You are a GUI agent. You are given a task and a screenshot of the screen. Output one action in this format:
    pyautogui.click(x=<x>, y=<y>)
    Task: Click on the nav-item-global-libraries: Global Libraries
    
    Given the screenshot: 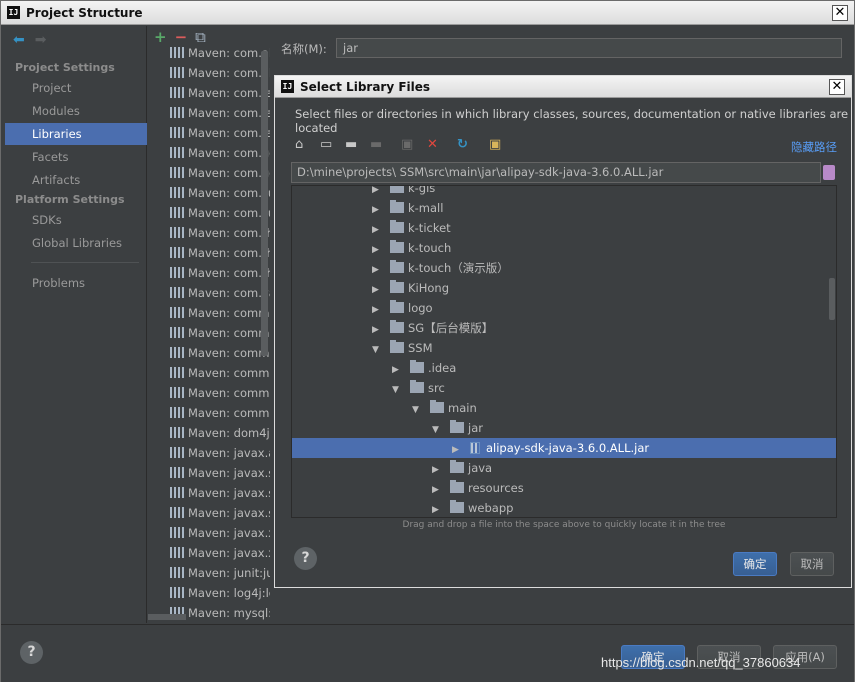 What is the action you would take?
    pyautogui.click(x=76, y=243)
    